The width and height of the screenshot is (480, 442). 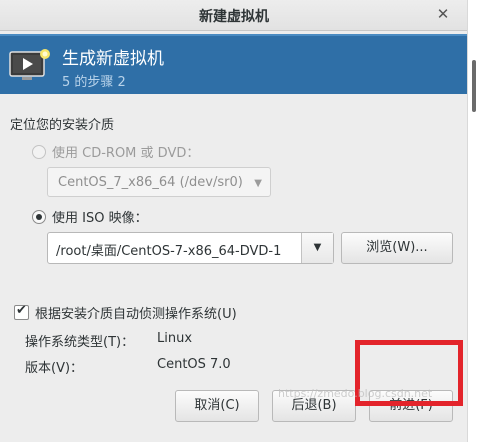 I want to click on iso-history-dropdown-button: ▼, so click(x=317, y=248).